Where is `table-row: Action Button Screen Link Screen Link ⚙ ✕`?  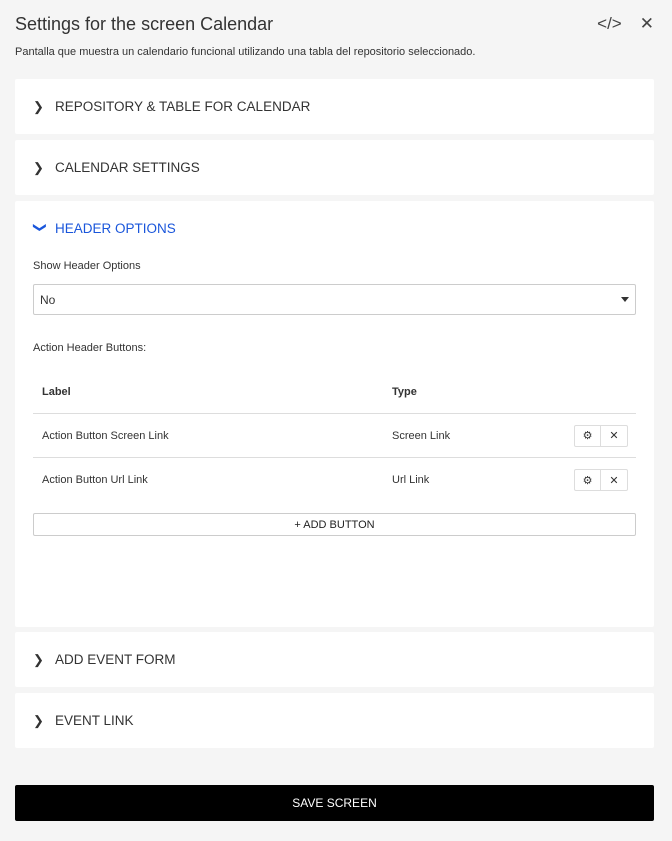
table-row: Action Button Screen Link Screen Link ⚙ ✕ is located at coordinates (334, 436).